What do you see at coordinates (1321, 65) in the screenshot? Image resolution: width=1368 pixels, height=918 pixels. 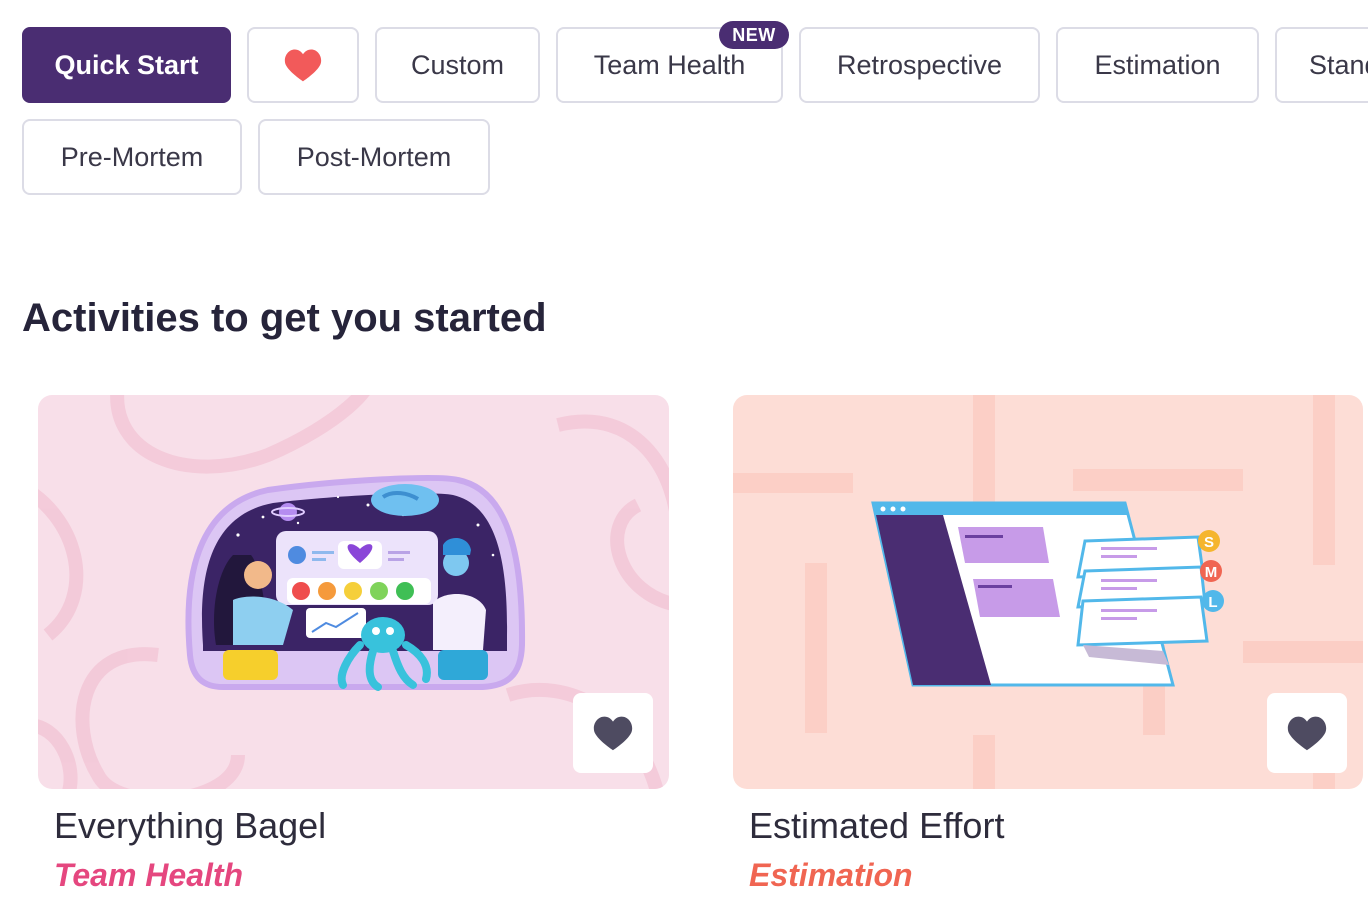 I see `filter-standup: Stand` at bounding box center [1321, 65].